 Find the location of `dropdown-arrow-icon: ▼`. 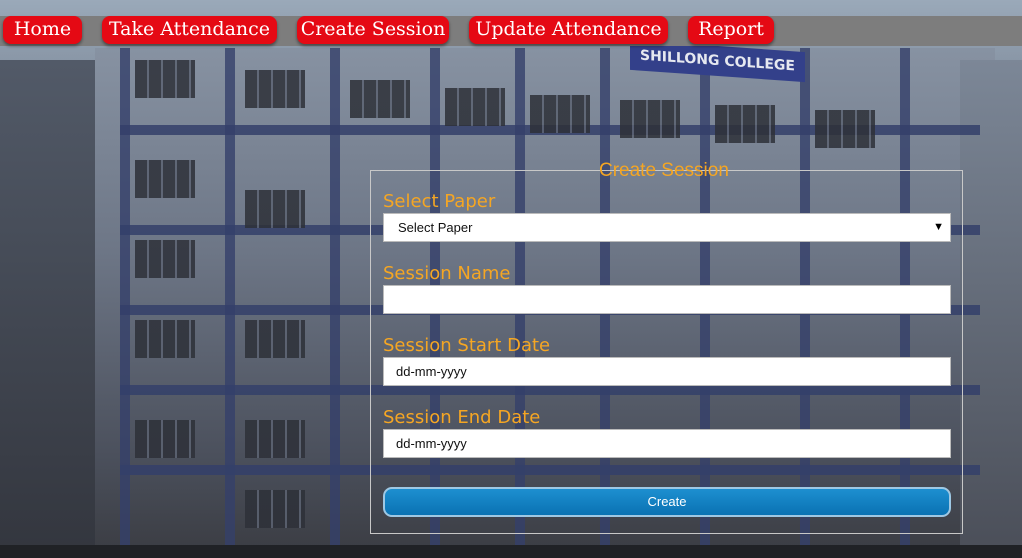

dropdown-arrow-icon: ▼ is located at coordinates (938, 227).